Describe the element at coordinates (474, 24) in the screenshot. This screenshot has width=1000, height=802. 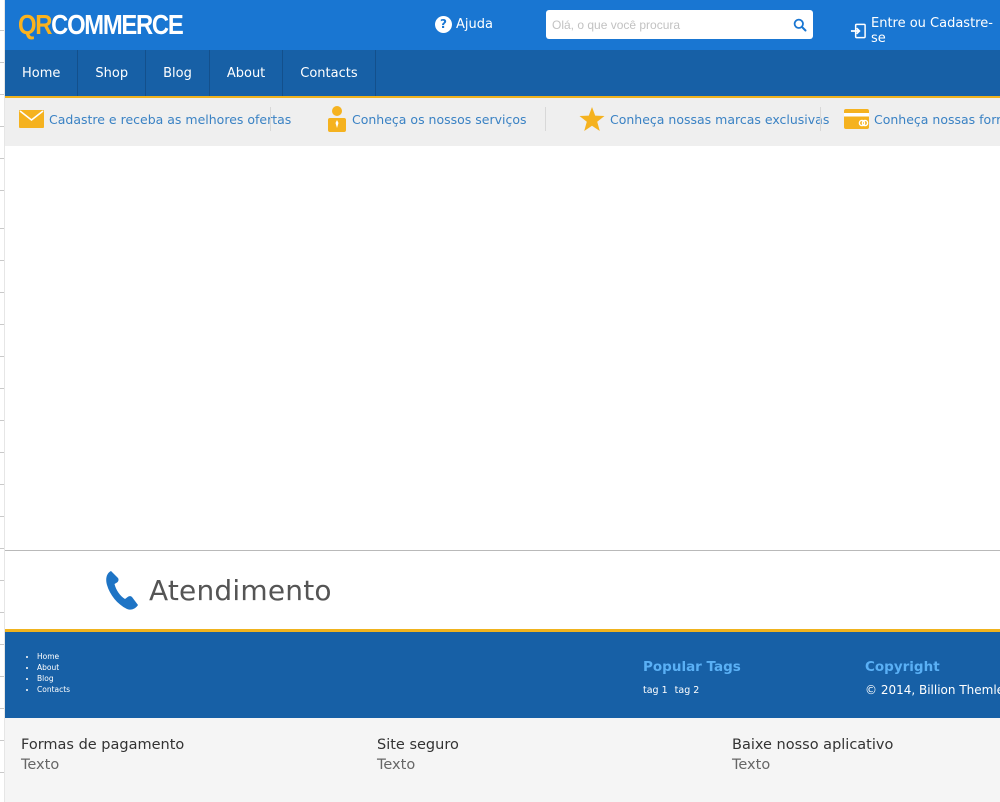
I see `help-label: Ajuda` at that location.